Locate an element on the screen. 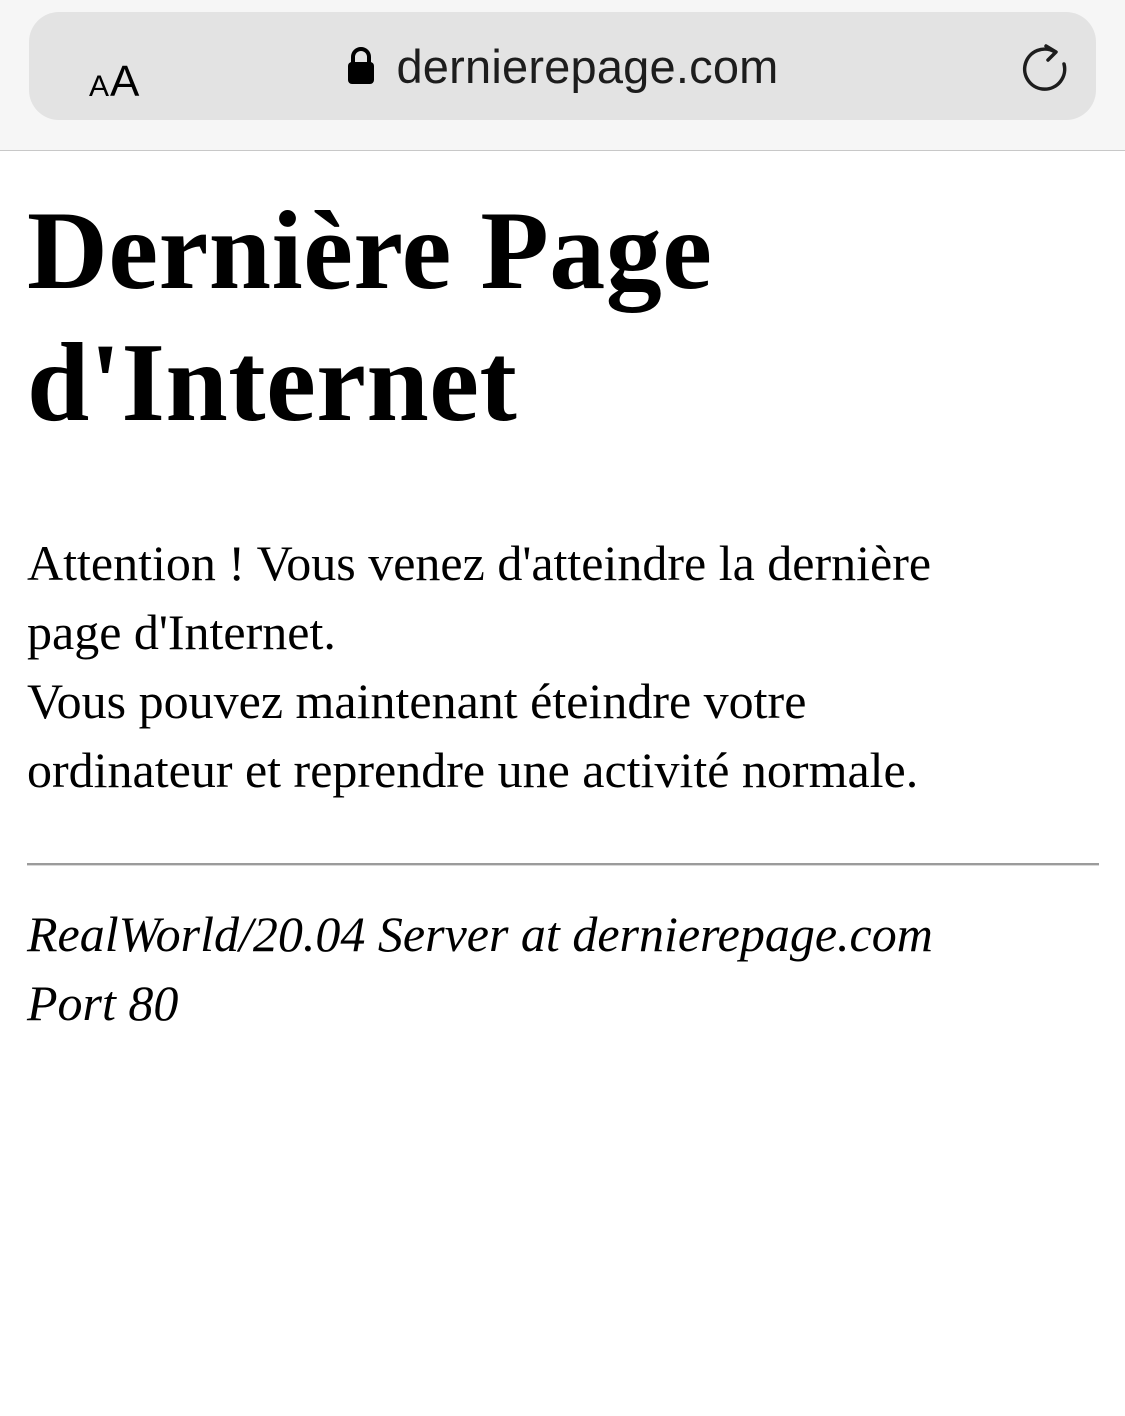 The height and width of the screenshot is (1416, 1125). lock-icon is located at coordinates (361, 65).